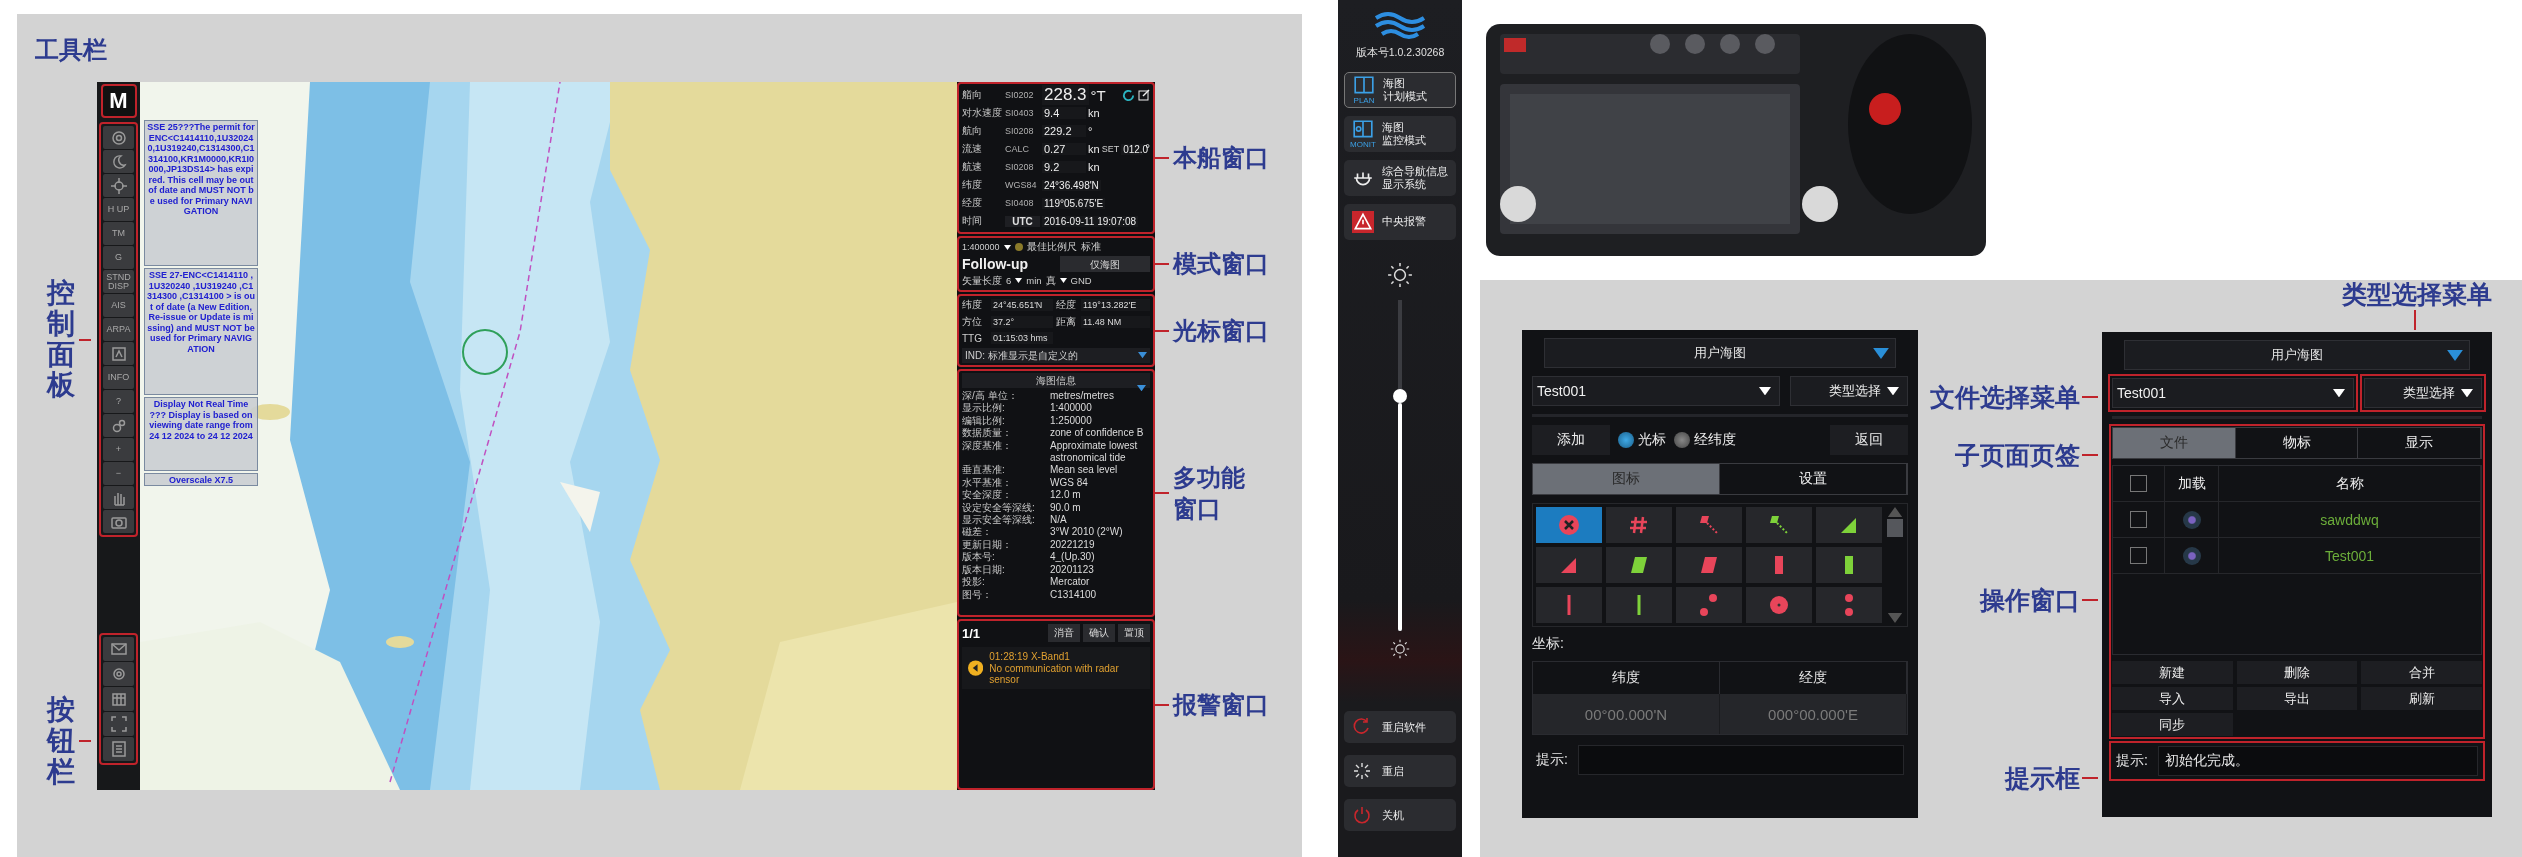 The image size is (2522, 857). What do you see at coordinates (1895, 618) in the screenshot?
I see `scroll-down-icon` at bounding box center [1895, 618].